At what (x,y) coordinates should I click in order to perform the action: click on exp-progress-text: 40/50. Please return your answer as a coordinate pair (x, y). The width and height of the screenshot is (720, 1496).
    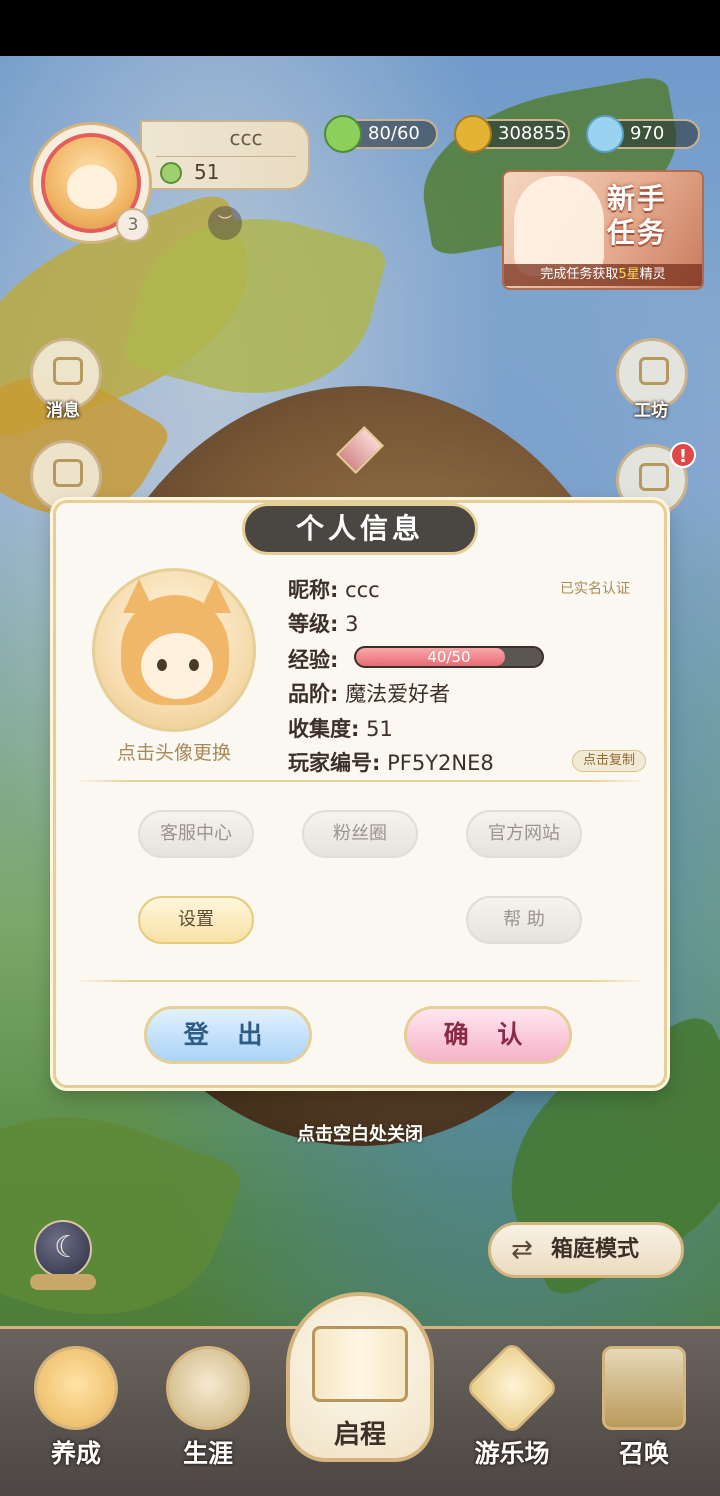
    Looking at the image, I should click on (449, 657).